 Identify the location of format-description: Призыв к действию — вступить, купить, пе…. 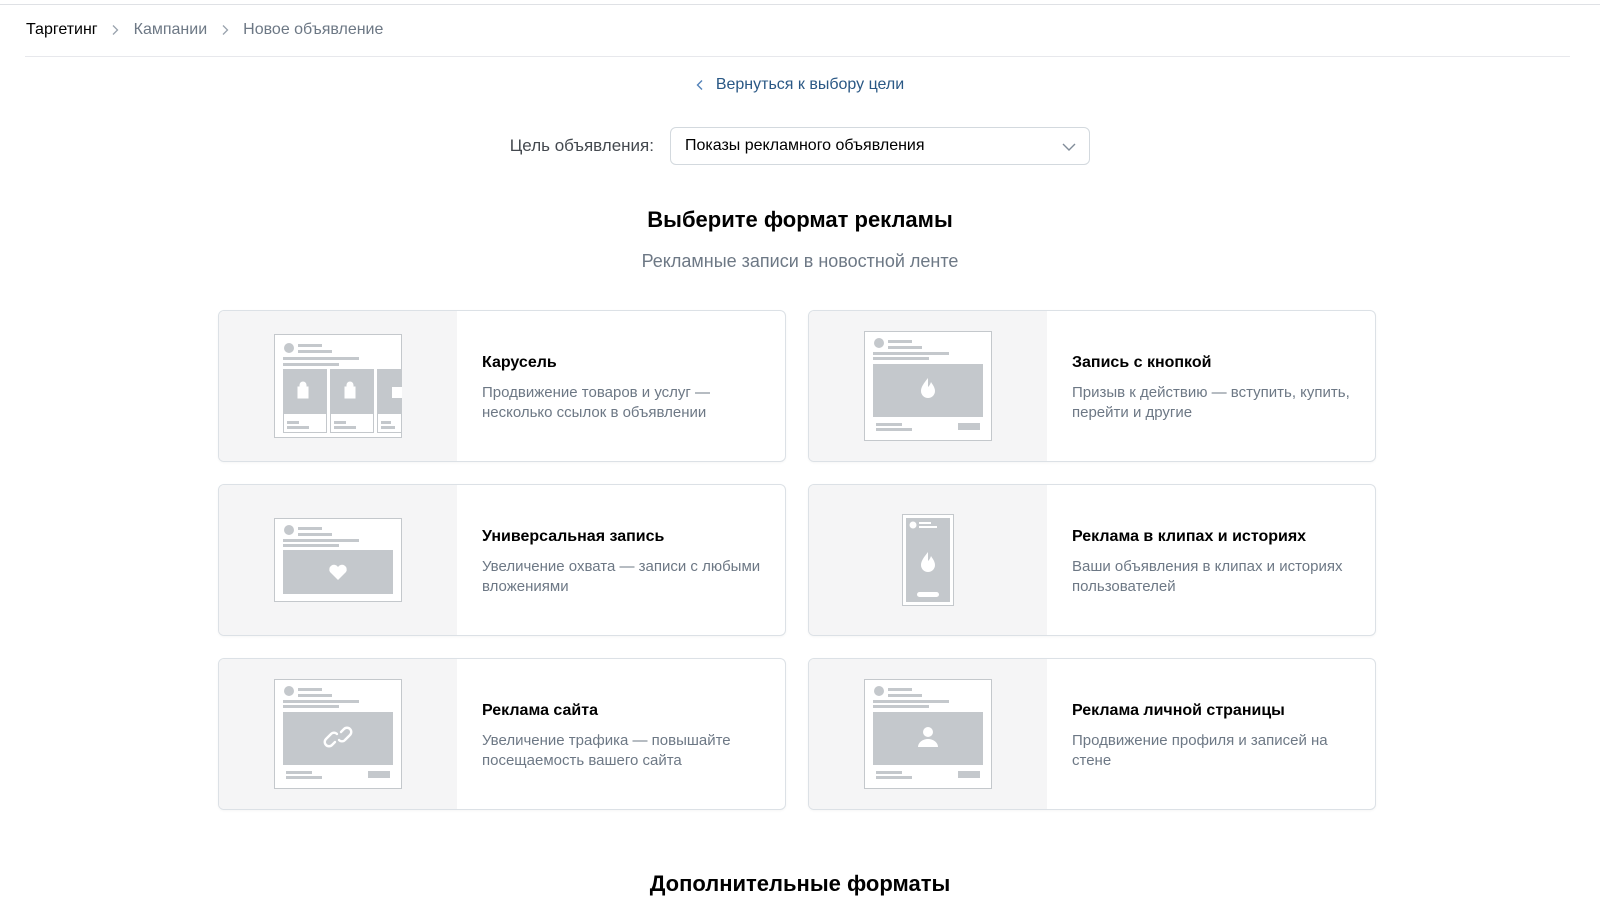
(1211, 402).